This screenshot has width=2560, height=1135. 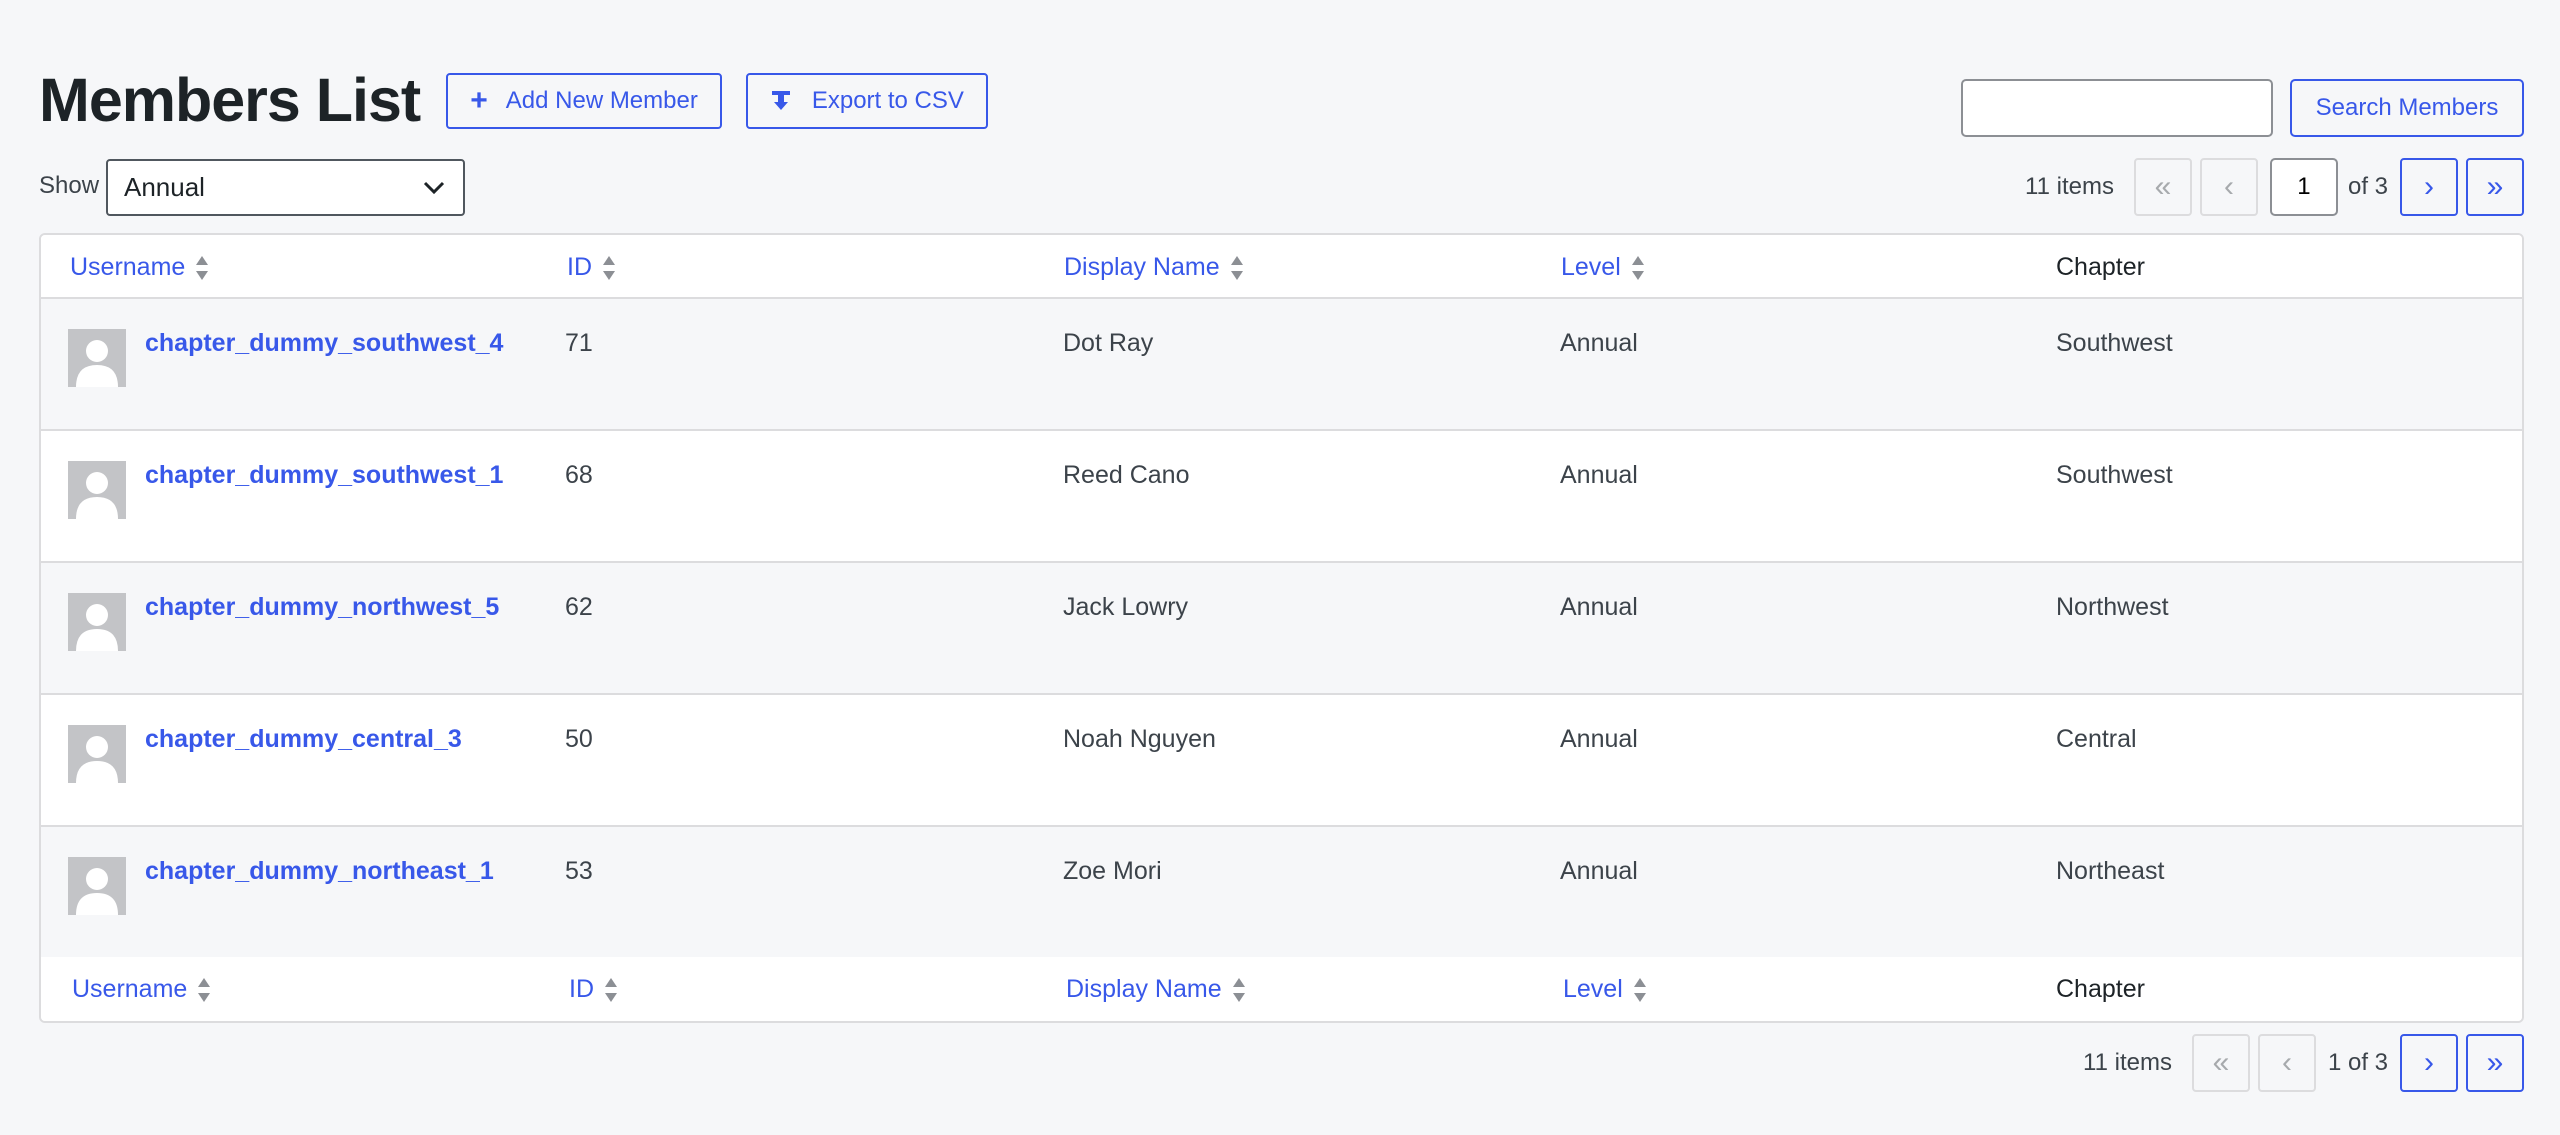 What do you see at coordinates (887, 100) in the screenshot?
I see `export-csv-label: Export to CSV` at bounding box center [887, 100].